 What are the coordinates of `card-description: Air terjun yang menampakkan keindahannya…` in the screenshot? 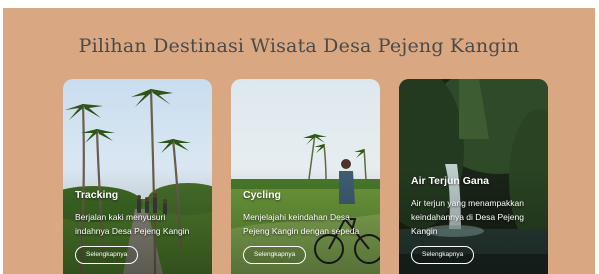 It's located at (467, 217).